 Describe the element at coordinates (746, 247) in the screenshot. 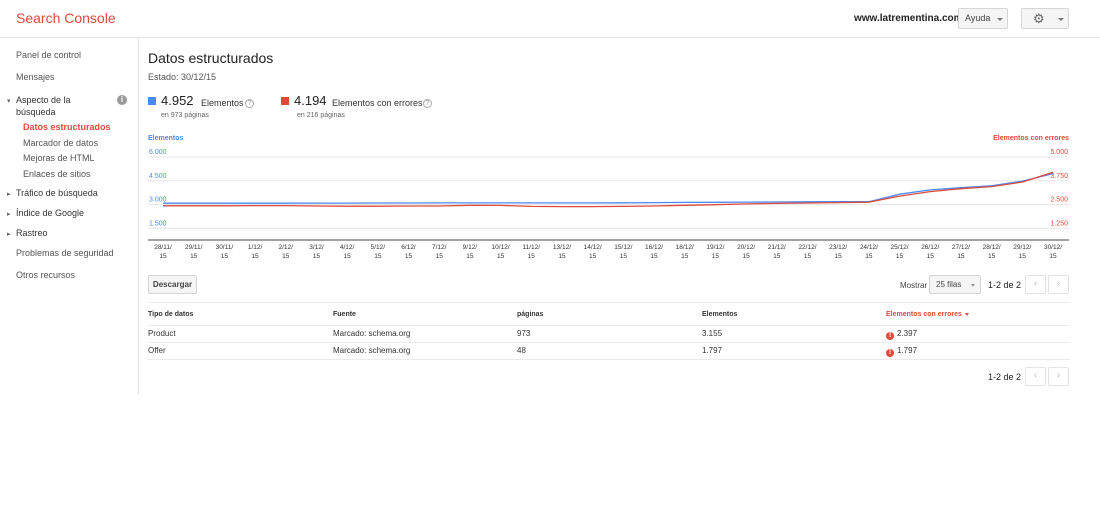

I see `x-tick-label: 20/12/` at that location.